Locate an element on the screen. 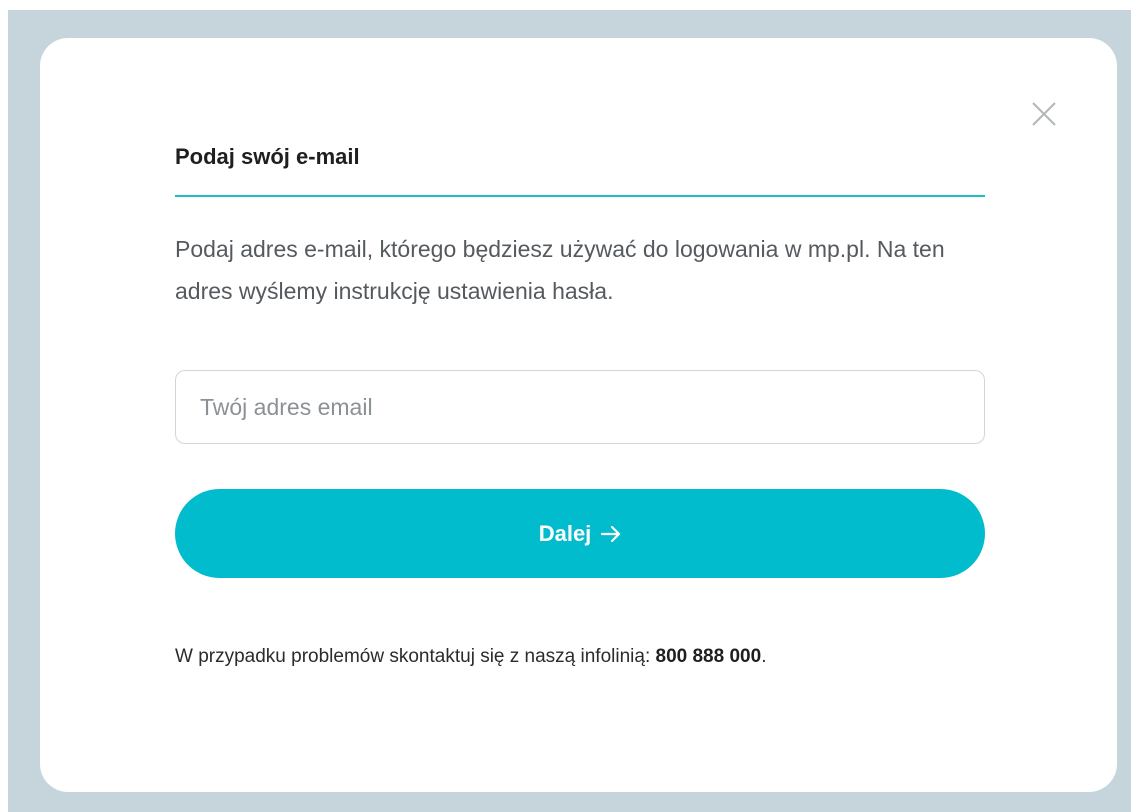 The width and height of the screenshot is (1131, 812). close-button is located at coordinates (1044, 114).